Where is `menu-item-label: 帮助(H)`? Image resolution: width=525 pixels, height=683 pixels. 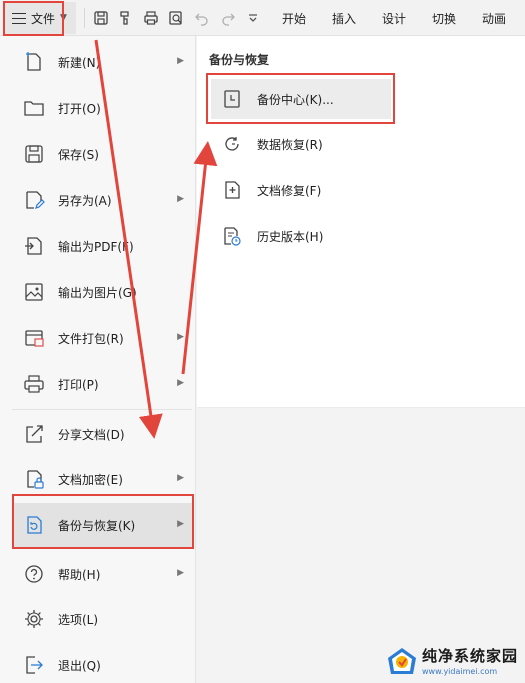
menu-item-label: 帮助(H) is located at coordinates (79, 574).